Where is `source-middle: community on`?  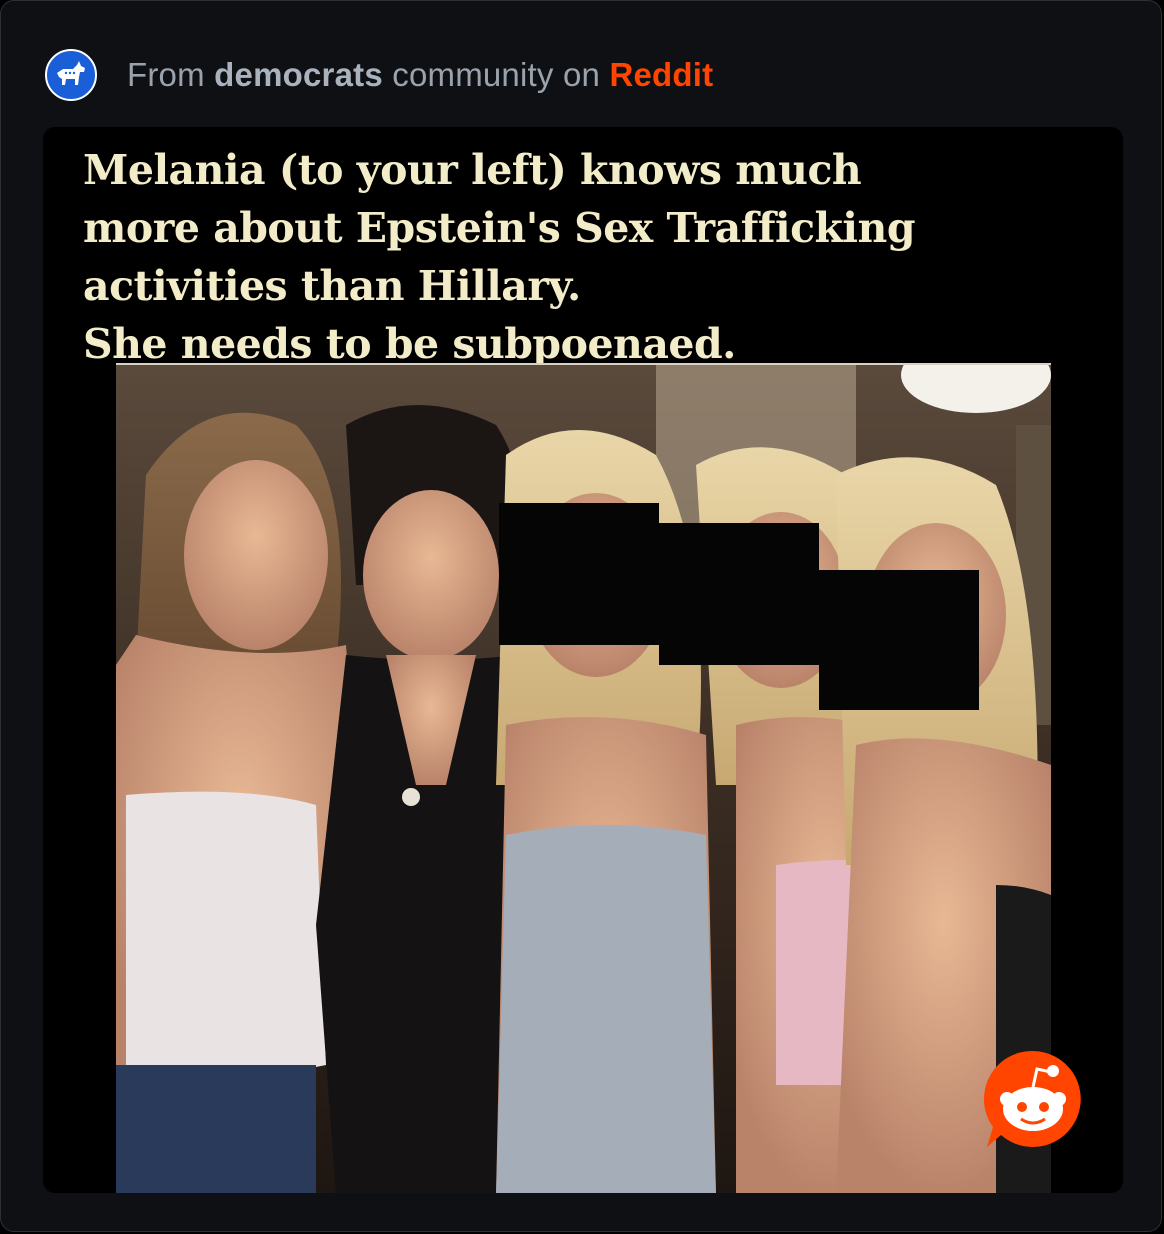 source-middle: community on is located at coordinates (496, 74).